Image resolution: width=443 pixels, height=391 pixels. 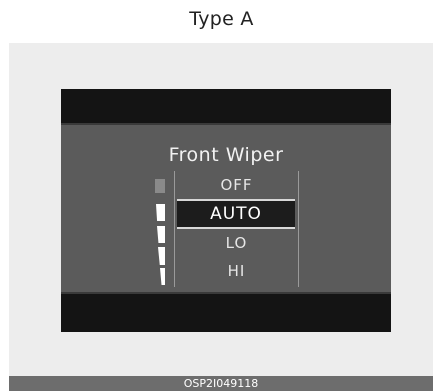 What do you see at coordinates (236, 243) in the screenshot?
I see `menu-option-lo: LO` at bounding box center [236, 243].